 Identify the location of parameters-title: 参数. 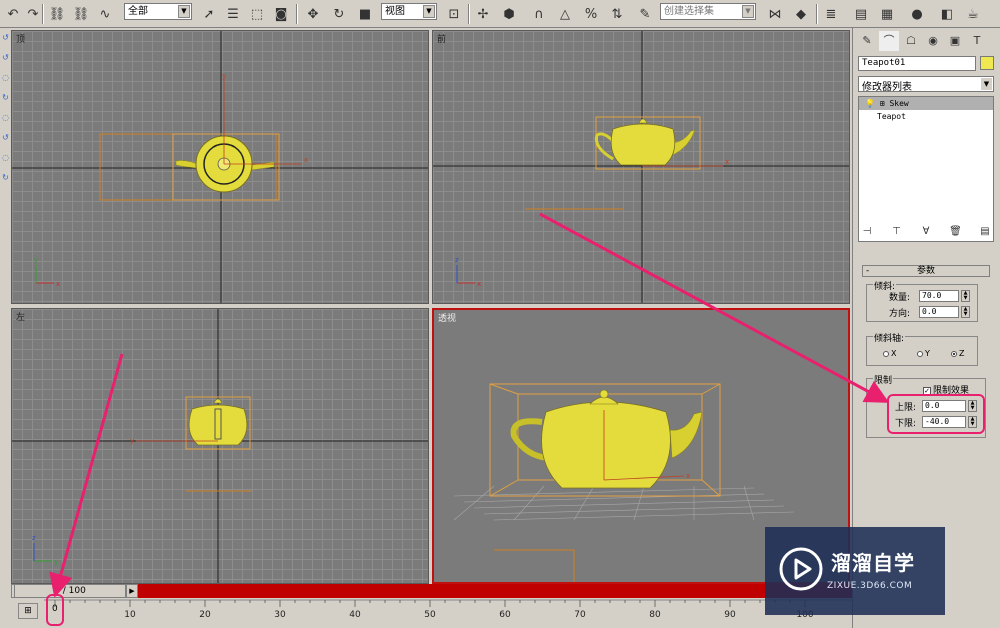
(925, 271).